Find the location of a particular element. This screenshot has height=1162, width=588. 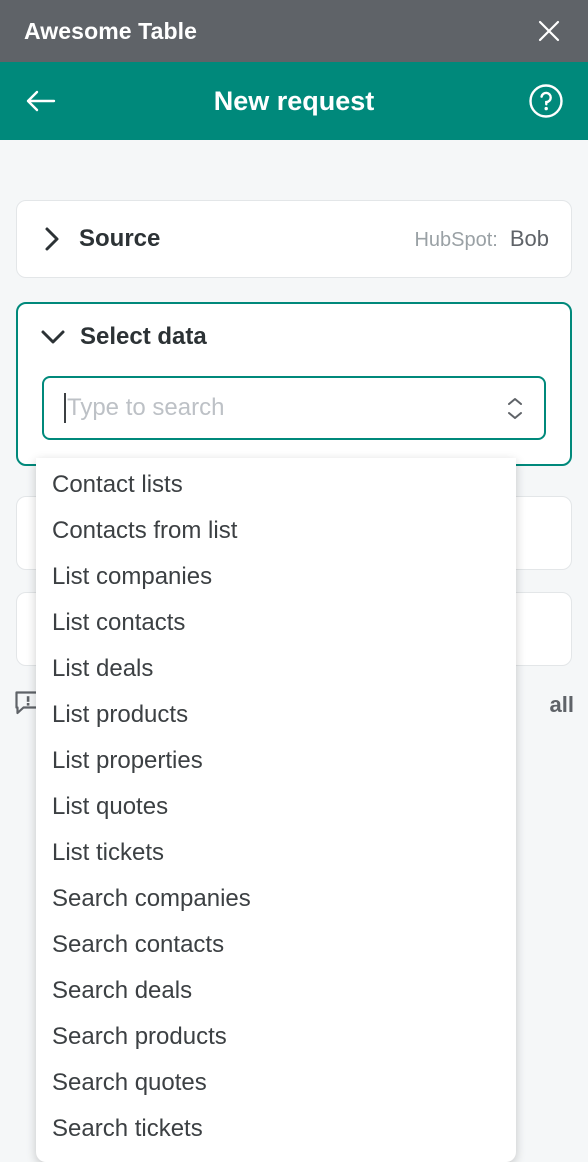

source-summary: HubSpot: Bob is located at coordinates (481, 239).